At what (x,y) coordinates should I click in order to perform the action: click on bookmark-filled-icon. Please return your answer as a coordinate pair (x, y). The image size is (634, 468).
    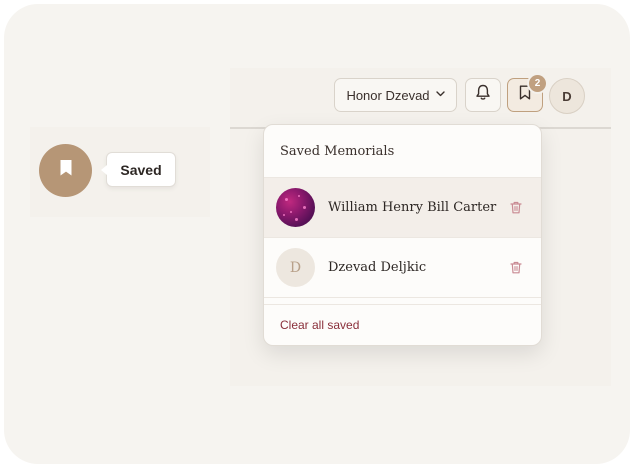
    Looking at the image, I should click on (66, 170).